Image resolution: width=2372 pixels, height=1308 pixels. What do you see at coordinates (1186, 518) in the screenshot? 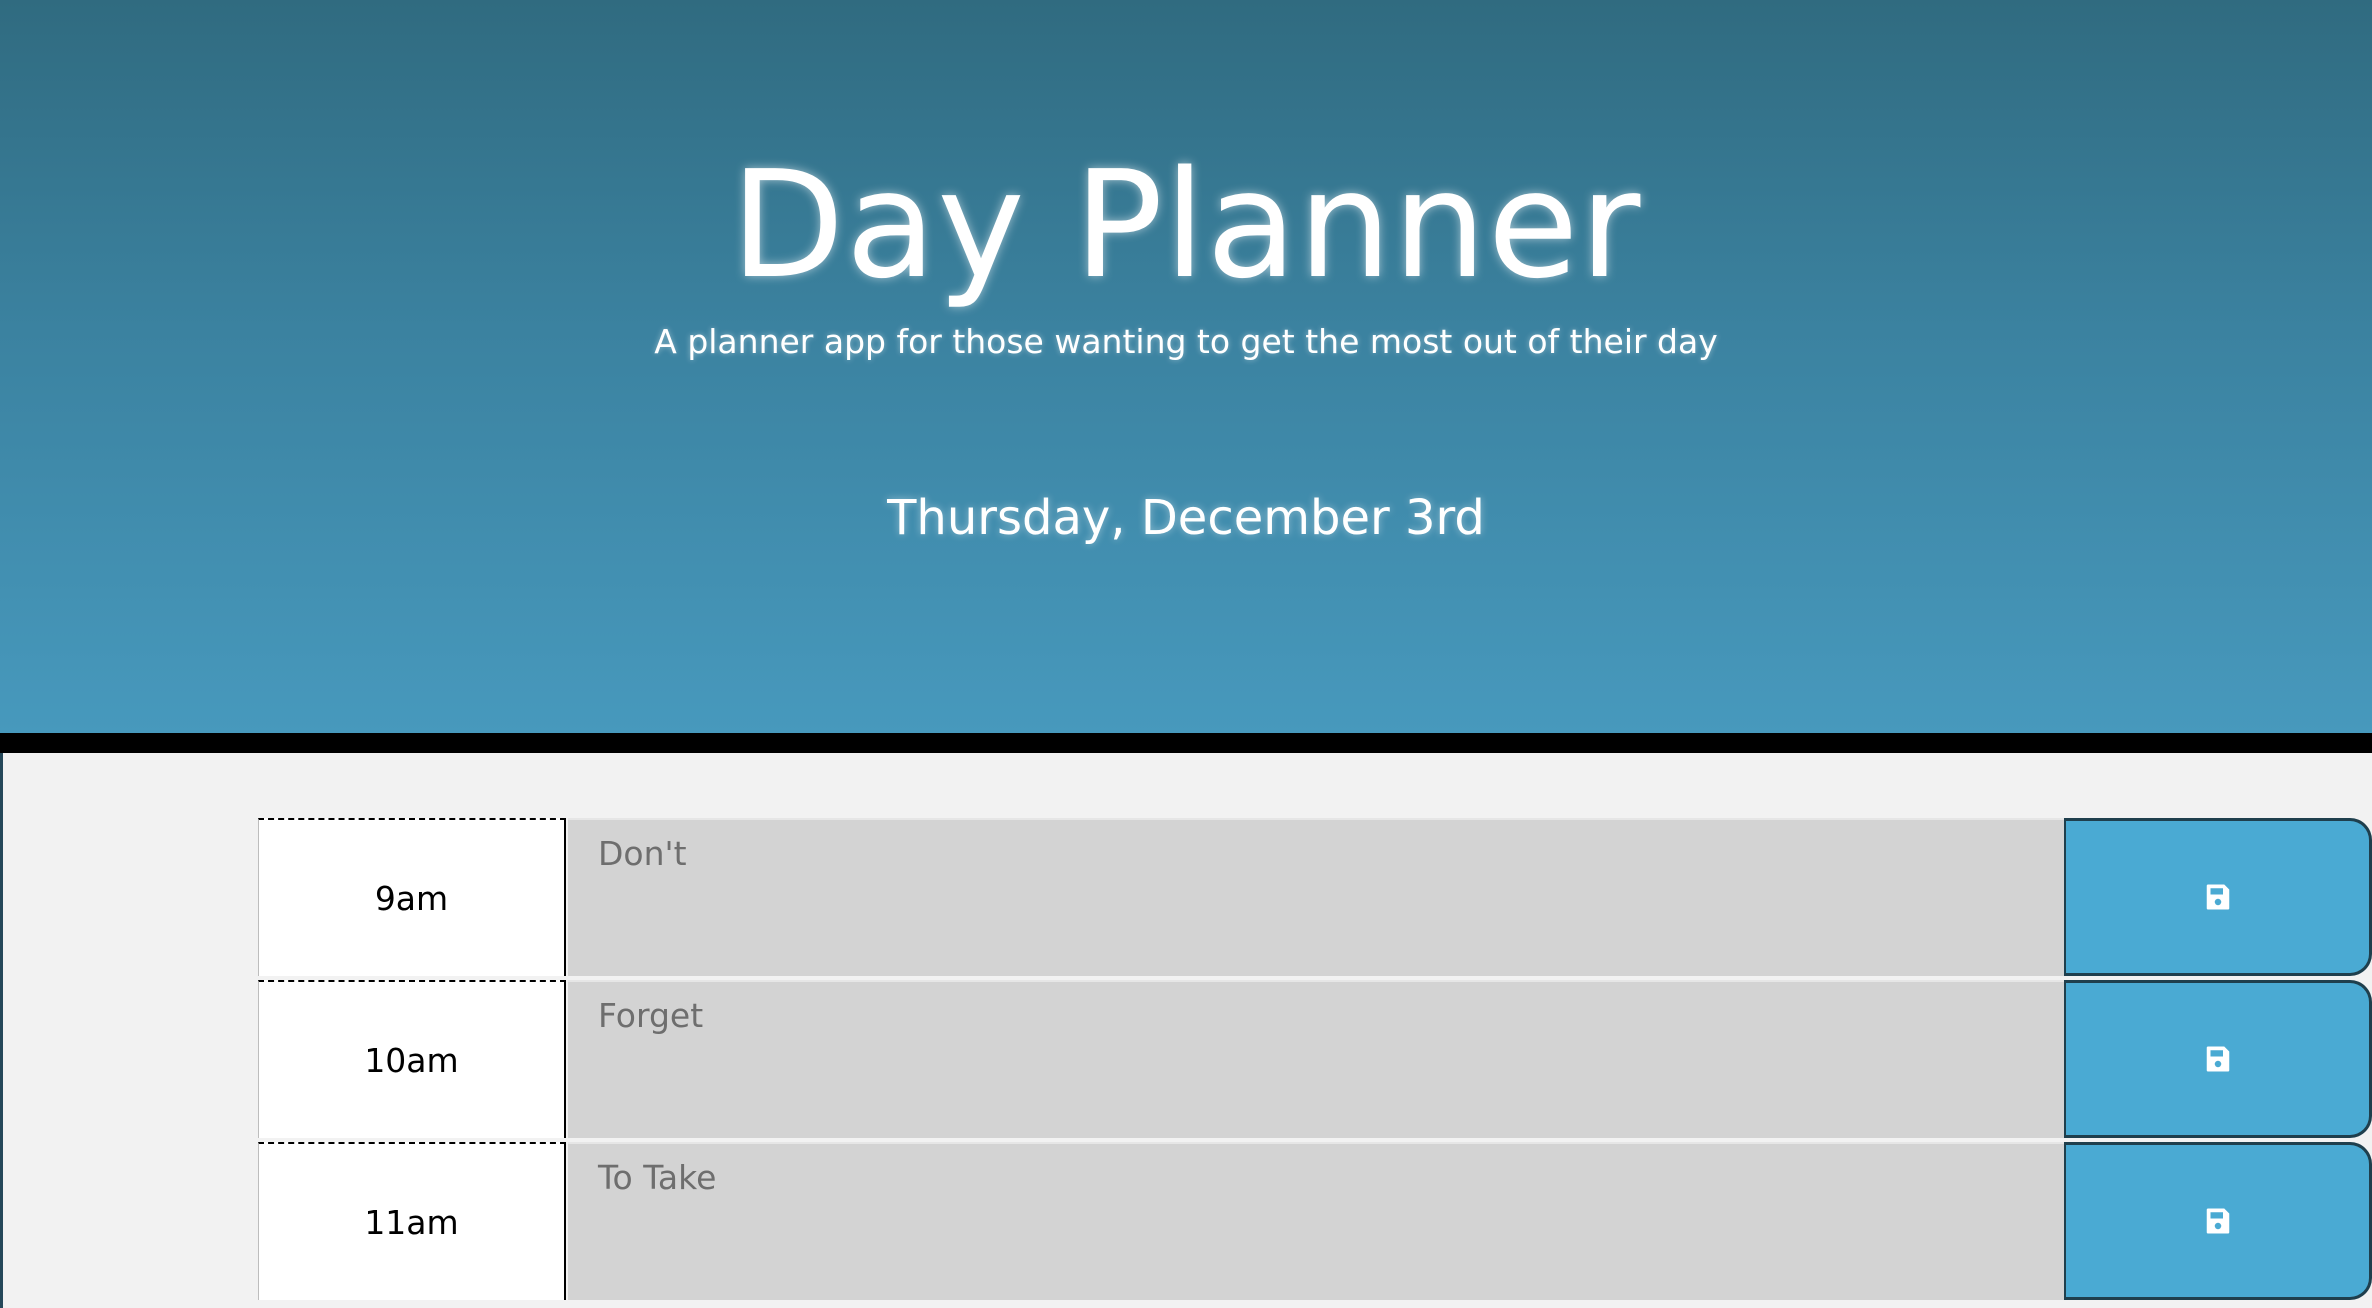
I see `current-day: Thursday, December 3rd` at bounding box center [1186, 518].